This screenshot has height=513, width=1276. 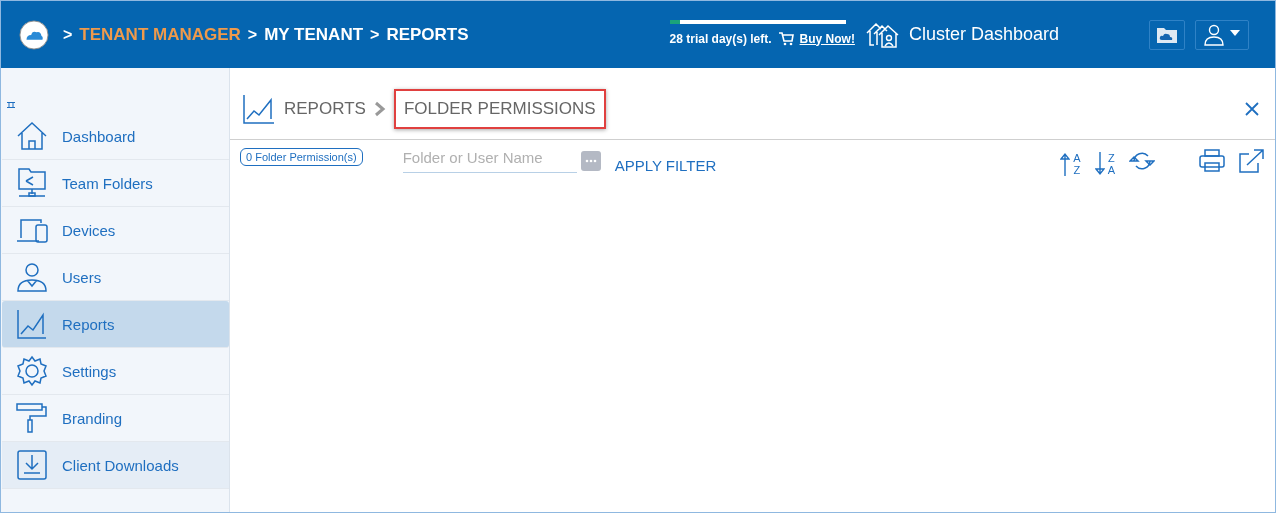 What do you see at coordinates (379, 108) in the screenshot?
I see `chevron-right-icon` at bounding box center [379, 108].